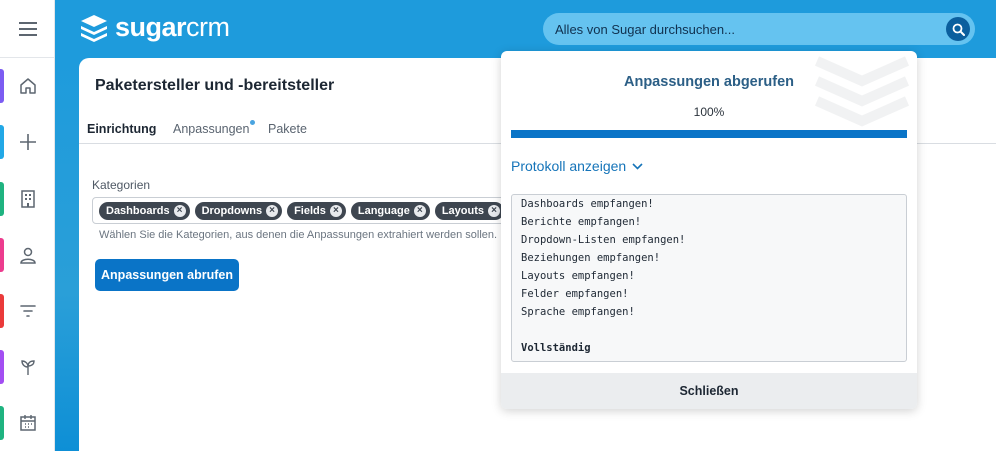 Image resolution: width=996 pixels, height=451 pixels. Describe the element at coordinates (709, 82) in the screenshot. I see `dialog-title: Anpassungen abgerufen` at that location.